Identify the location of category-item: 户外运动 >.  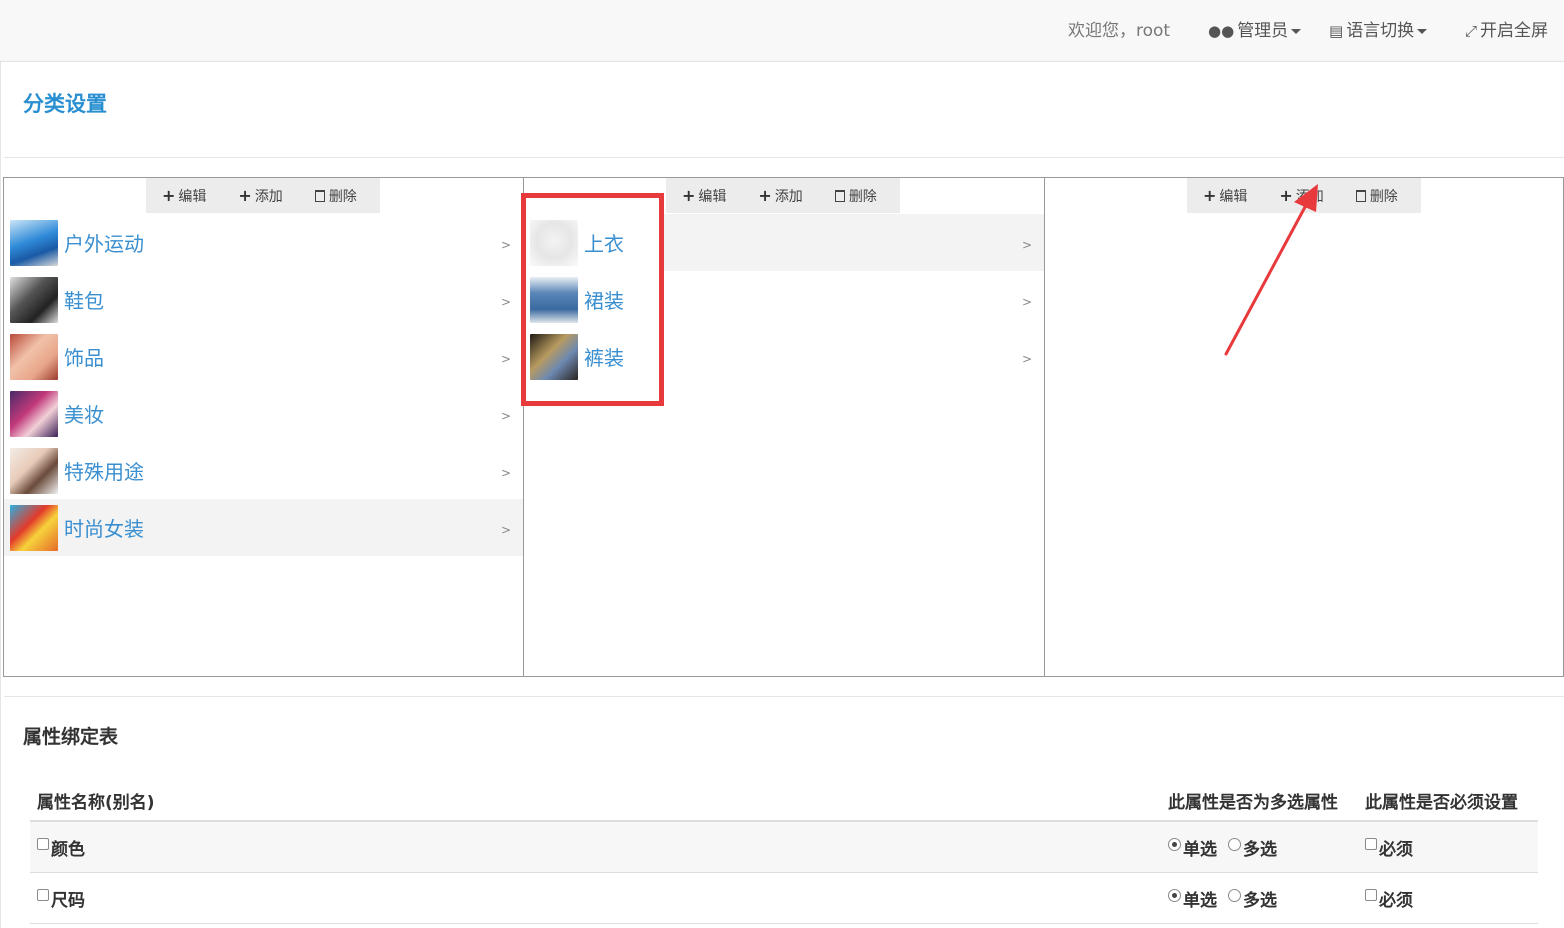
(263, 242).